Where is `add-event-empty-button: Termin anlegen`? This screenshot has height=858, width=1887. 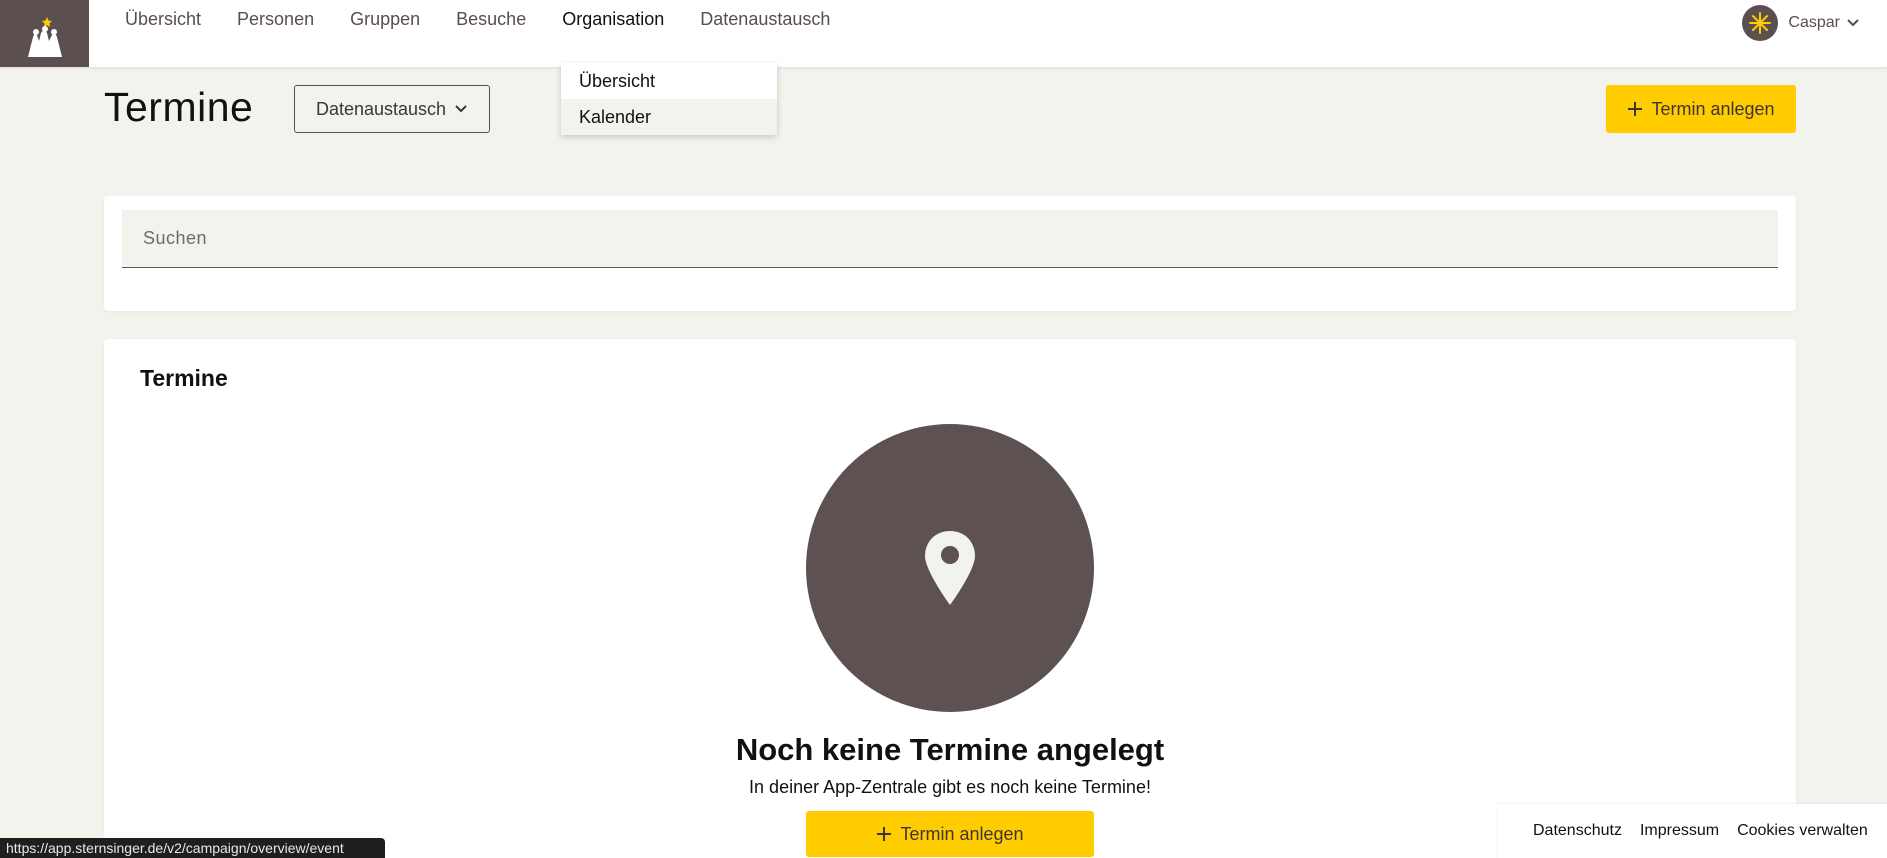 add-event-empty-button: Termin anlegen is located at coordinates (950, 834).